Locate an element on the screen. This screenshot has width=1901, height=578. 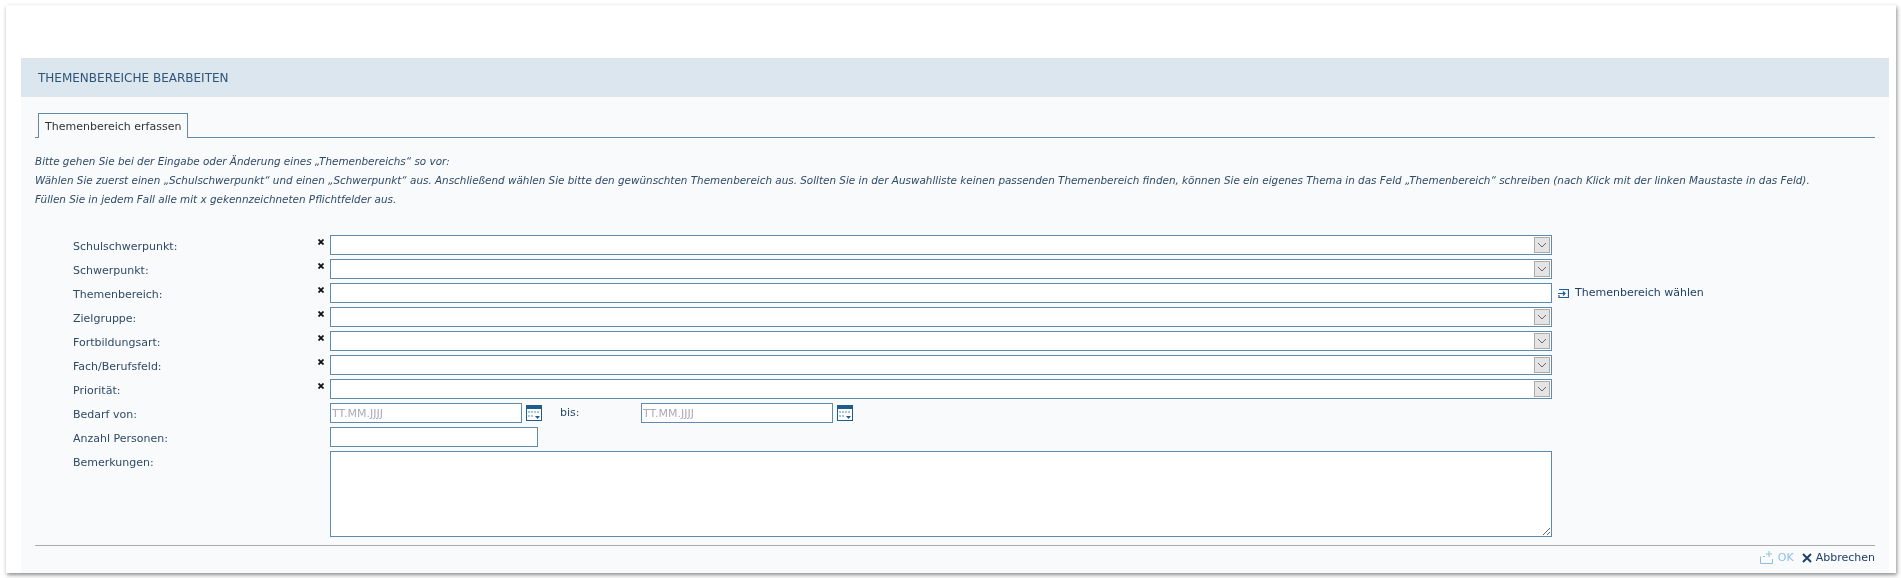
close-icon is located at coordinates (1806, 557).